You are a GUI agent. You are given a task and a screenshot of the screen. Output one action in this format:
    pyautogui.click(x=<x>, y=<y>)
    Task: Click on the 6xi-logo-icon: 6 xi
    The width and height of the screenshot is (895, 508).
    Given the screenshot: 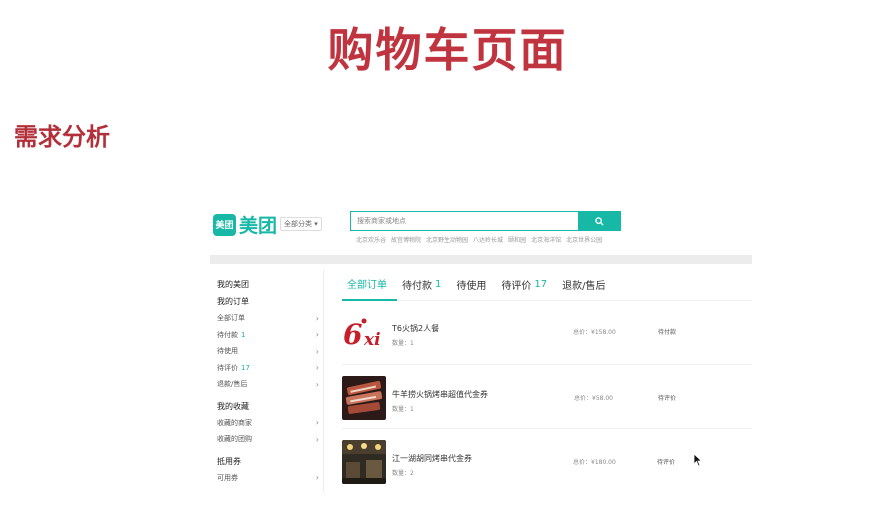 What is the action you would take?
    pyautogui.click(x=362, y=334)
    